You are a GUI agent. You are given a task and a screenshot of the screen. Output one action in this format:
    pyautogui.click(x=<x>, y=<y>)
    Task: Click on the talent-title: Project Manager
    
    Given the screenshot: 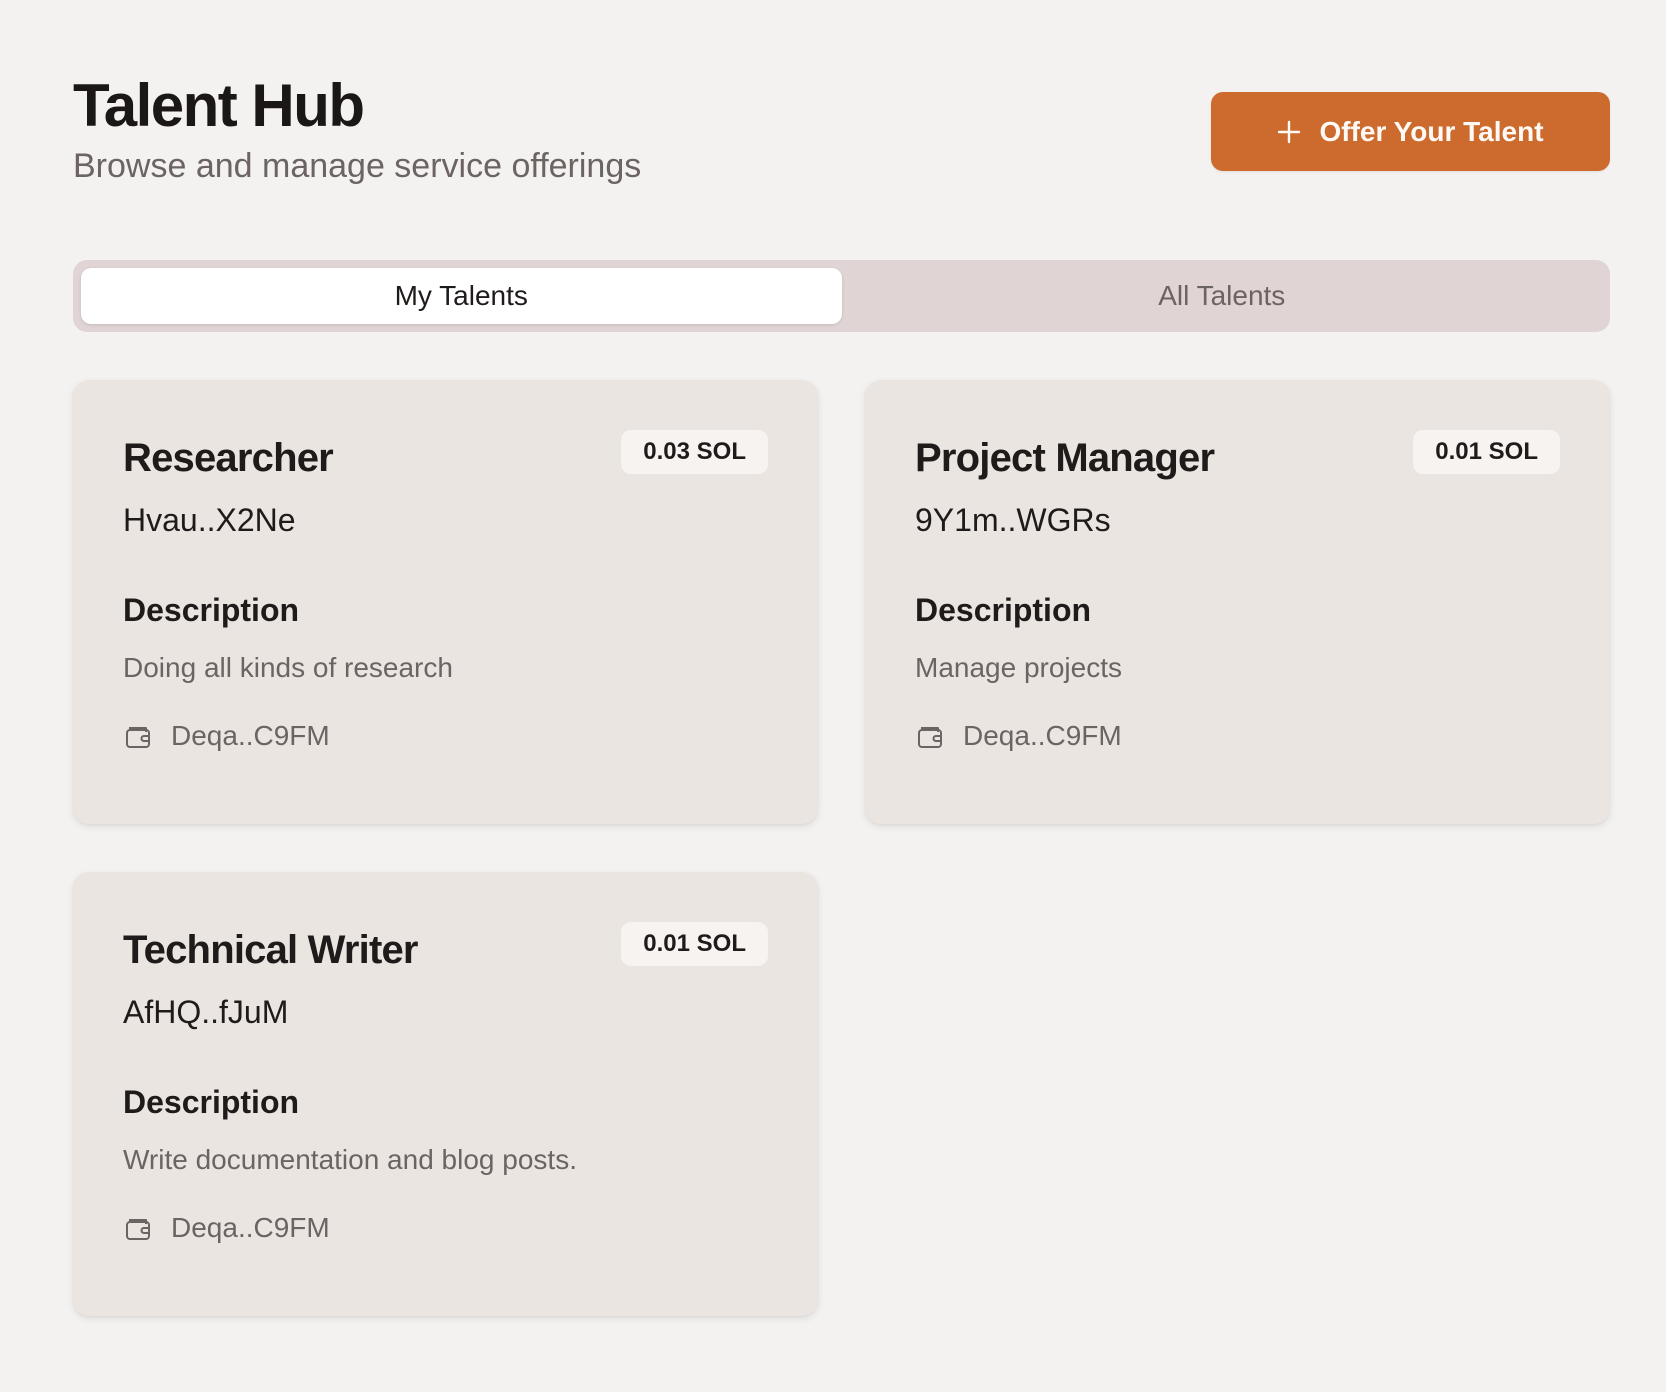 What is the action you would take?
    pyautogui.click(x=1065, y=458)
    